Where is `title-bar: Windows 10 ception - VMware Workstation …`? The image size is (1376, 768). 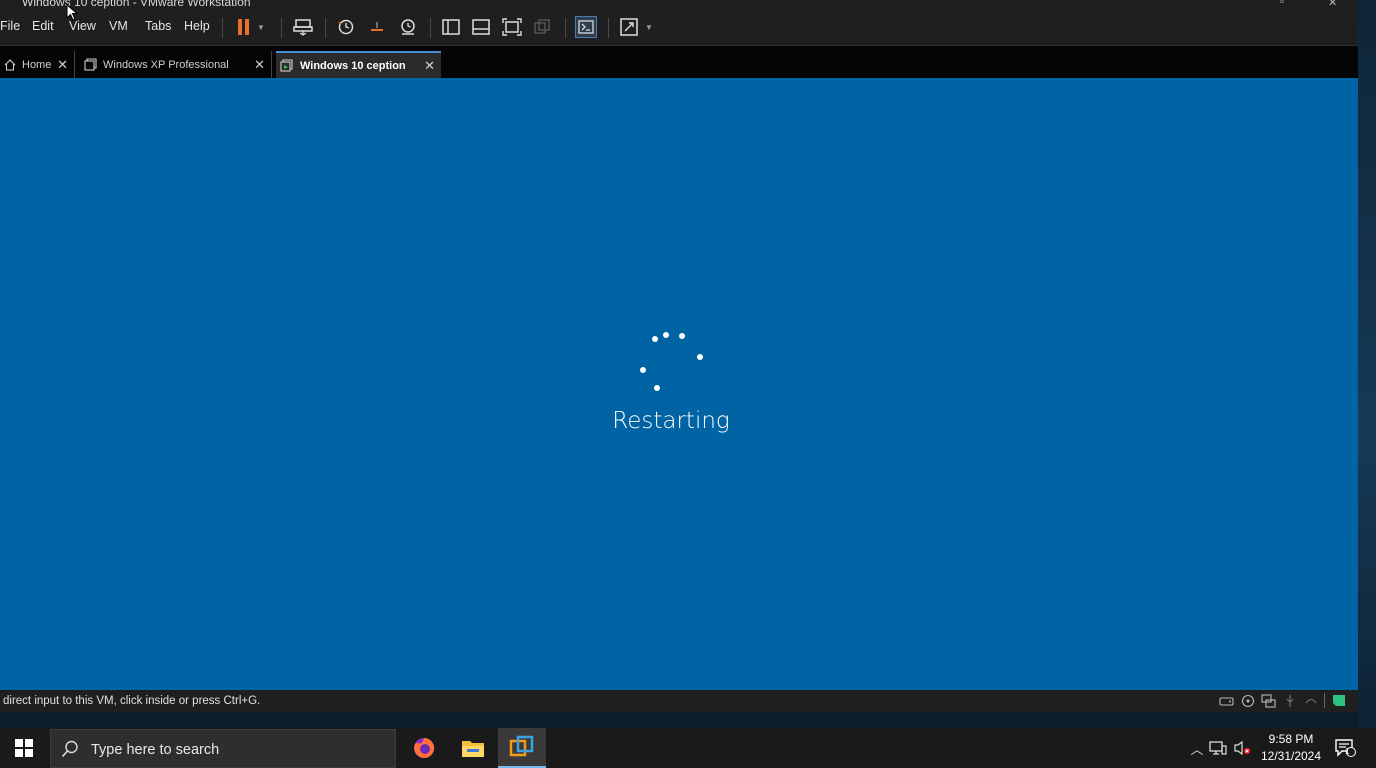
title-bar: Windows 10 ception - VMware Workstation … is located at coordinates (679, 5).